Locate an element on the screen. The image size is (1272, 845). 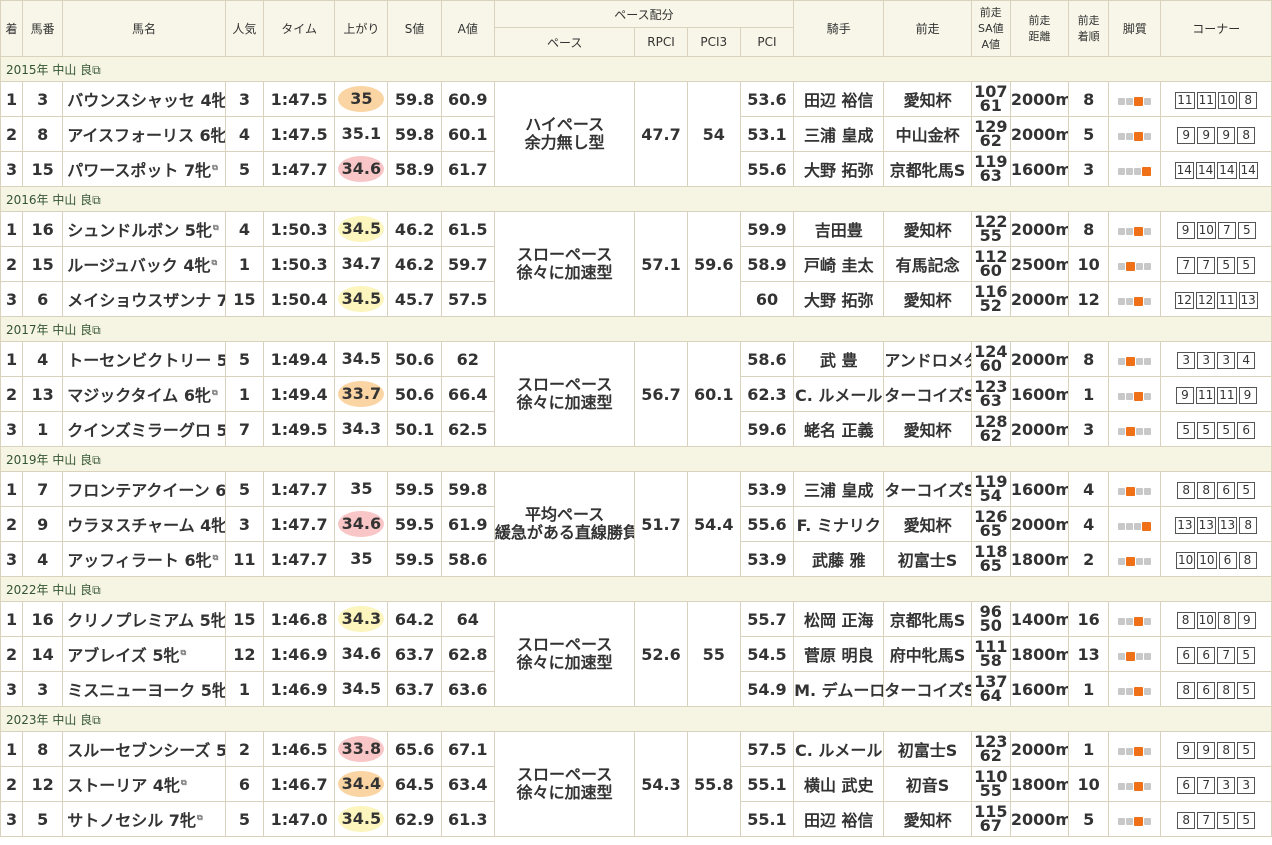
horse-name: スルーセブンシーズ 5牝⧉ is located at coordinates (144, 749).